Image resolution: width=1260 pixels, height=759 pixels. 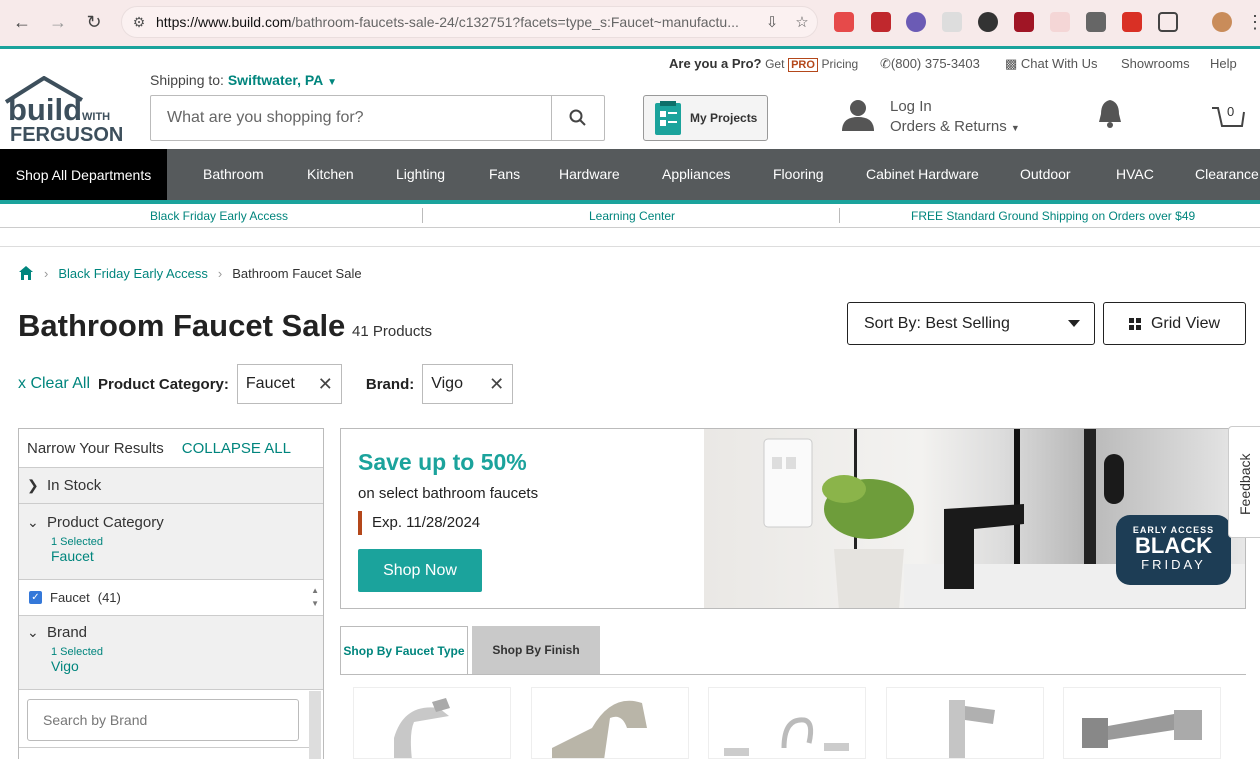 I want to click on shop-all-departments: Shop All Departments, so click(x=83, y=174).